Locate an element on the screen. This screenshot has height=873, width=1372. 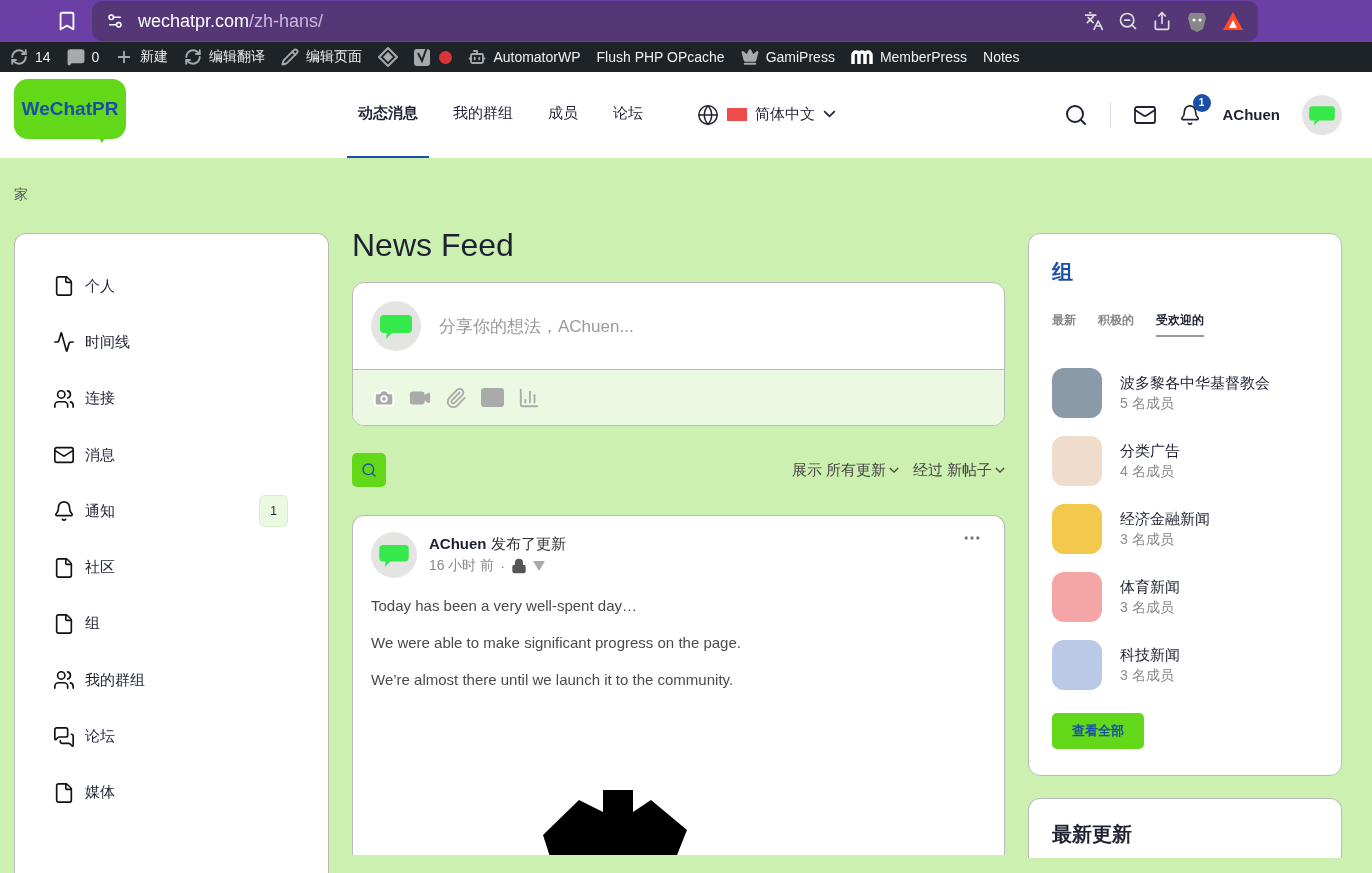
notification-badge: 1 is located at coordinates (1201, 102).